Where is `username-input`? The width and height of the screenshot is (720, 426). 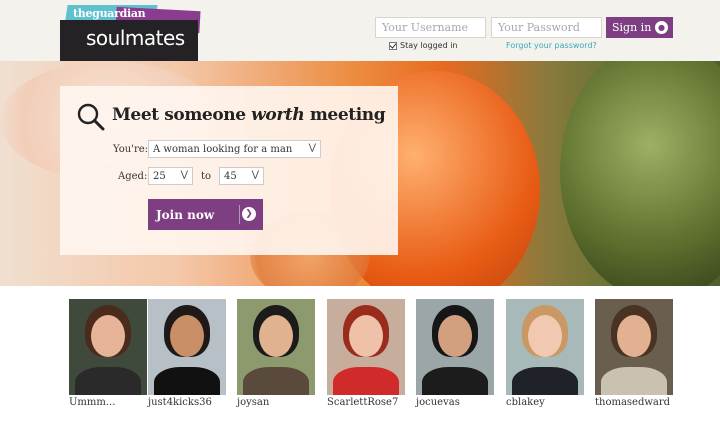 username-input is located at coordinates (430, 27).